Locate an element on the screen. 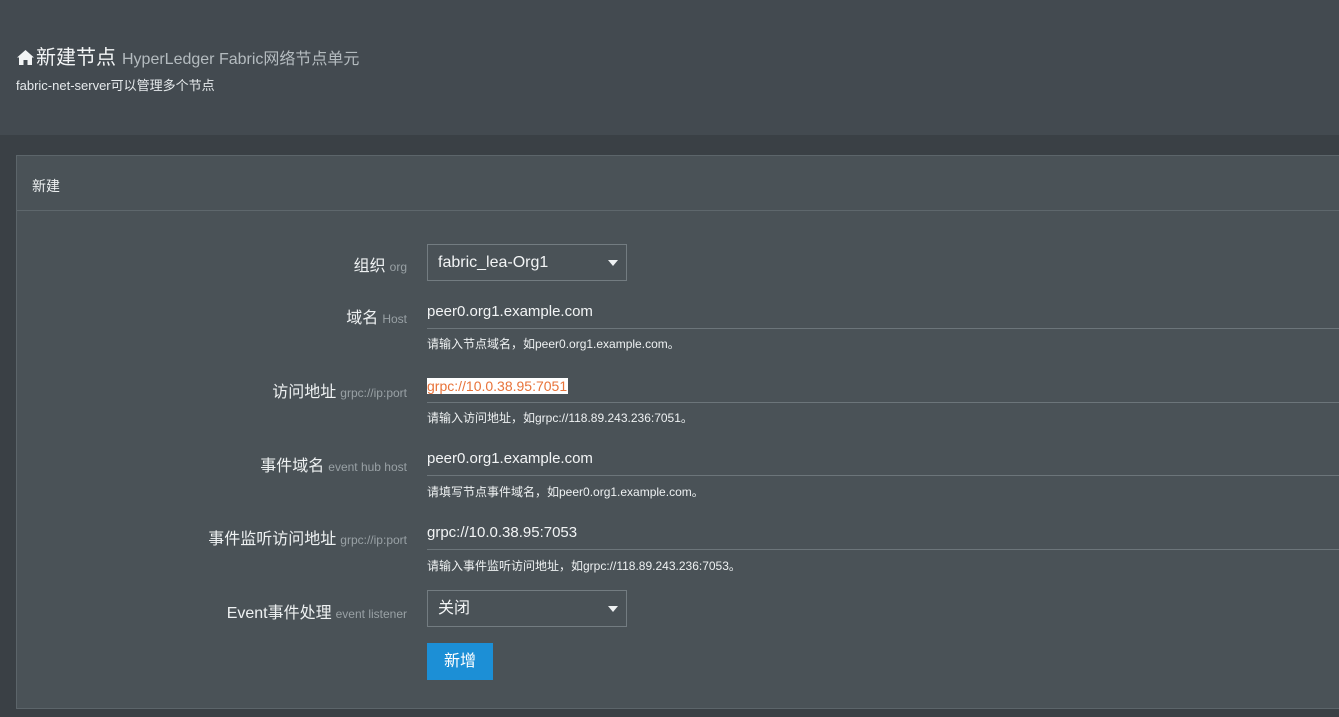 This screenshot has height=717, width=1339. location-help: 请输入访问地址，如grpc://118.89.243.236:7051。 is located at coordinates (560, 418).